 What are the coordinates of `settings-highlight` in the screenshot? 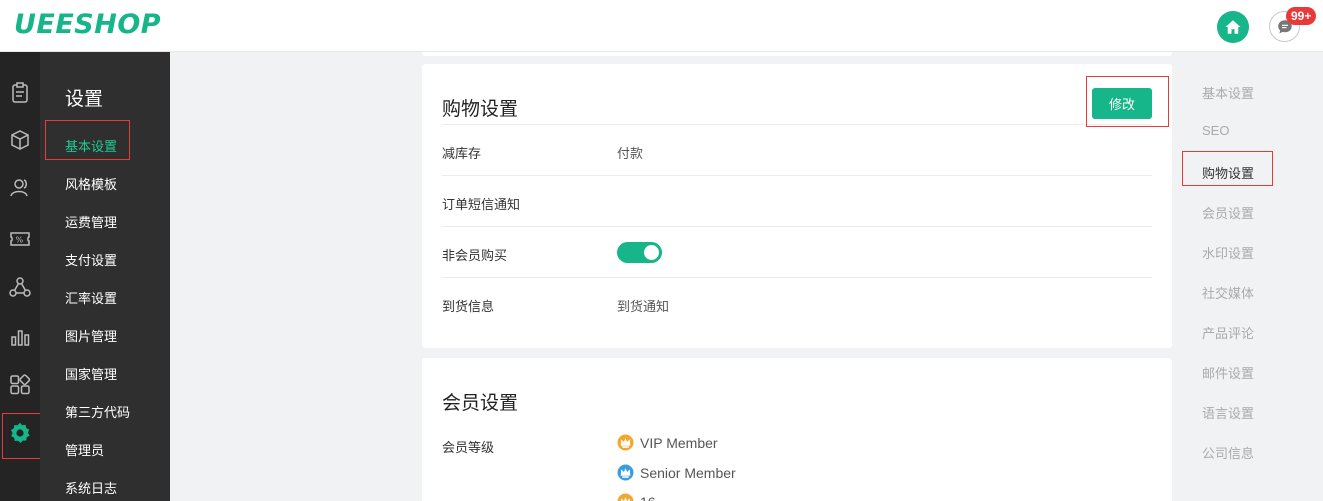 It's located at (22, 436).